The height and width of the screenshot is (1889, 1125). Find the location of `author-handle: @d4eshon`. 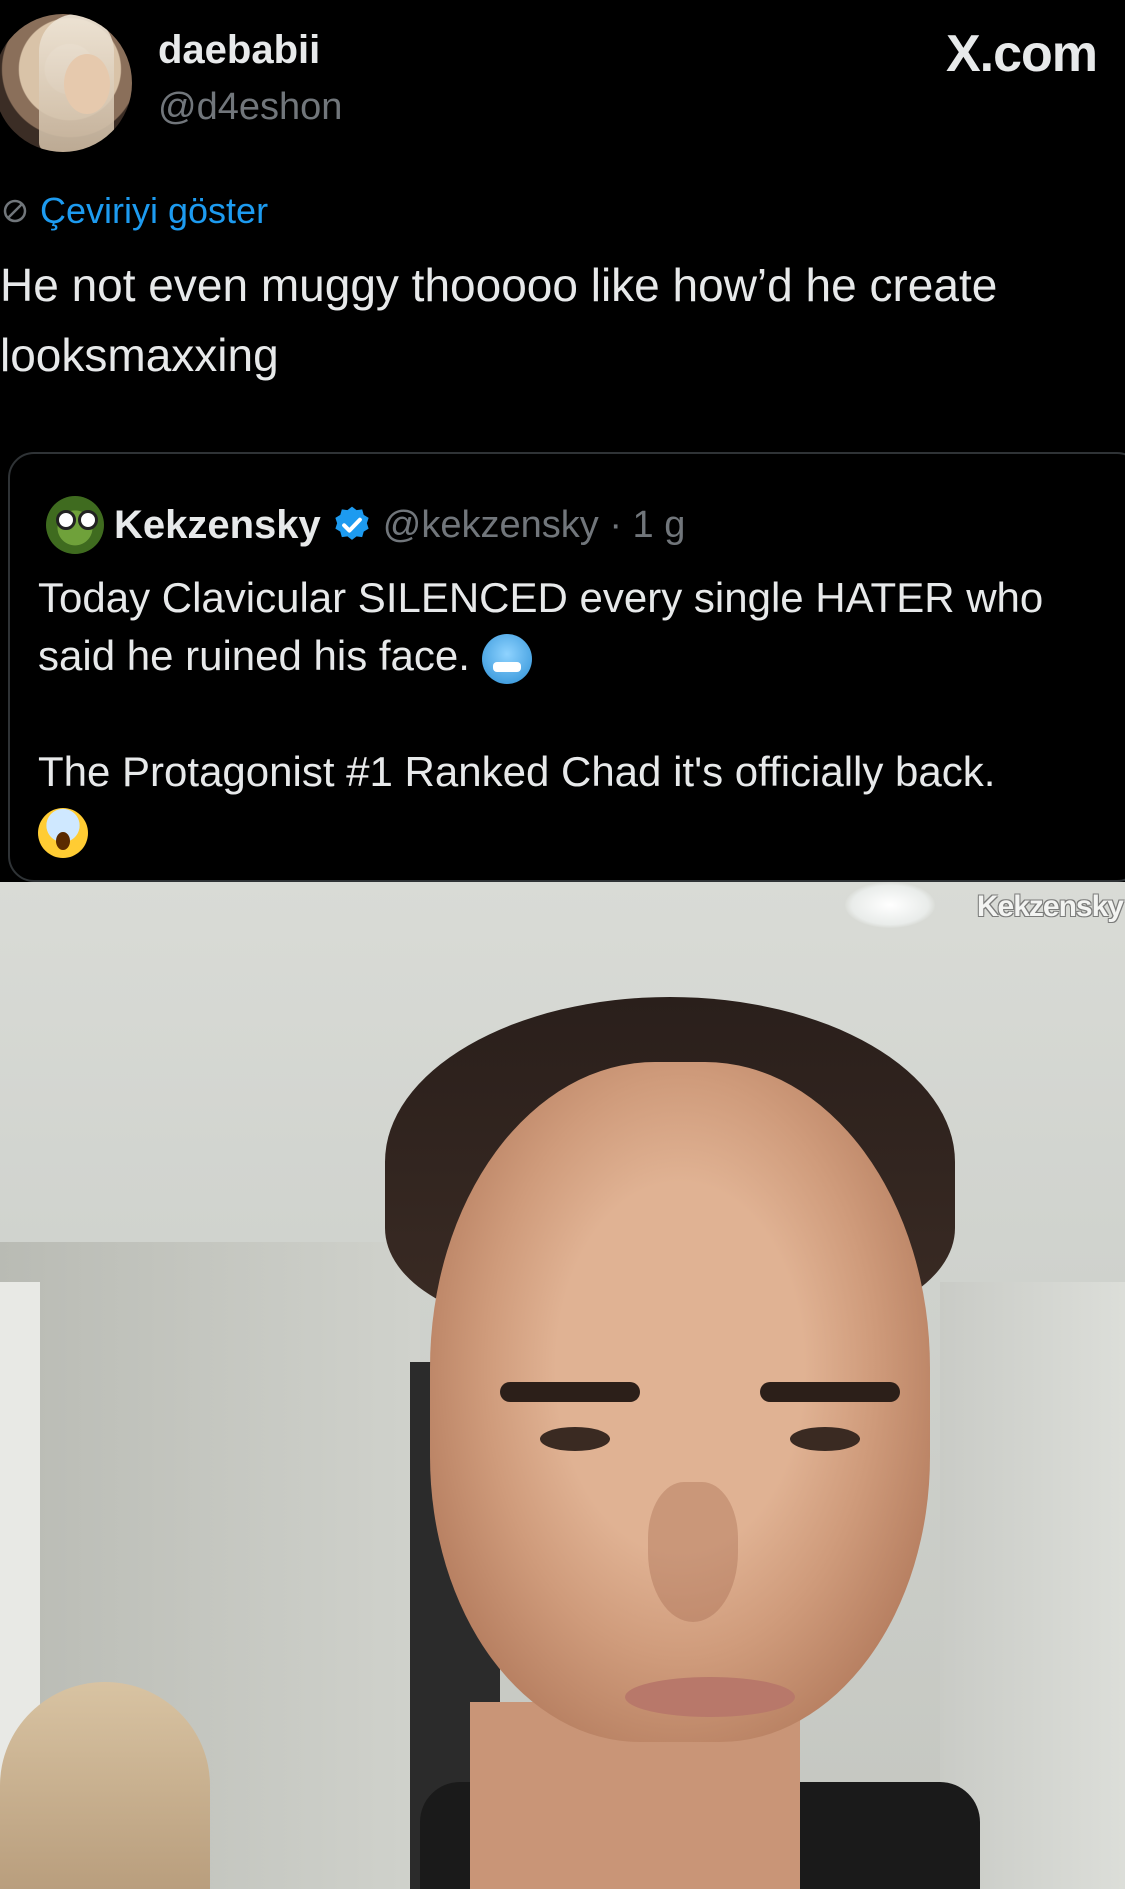

author-handle: @d4eshon is located at coordinates (250, 107).